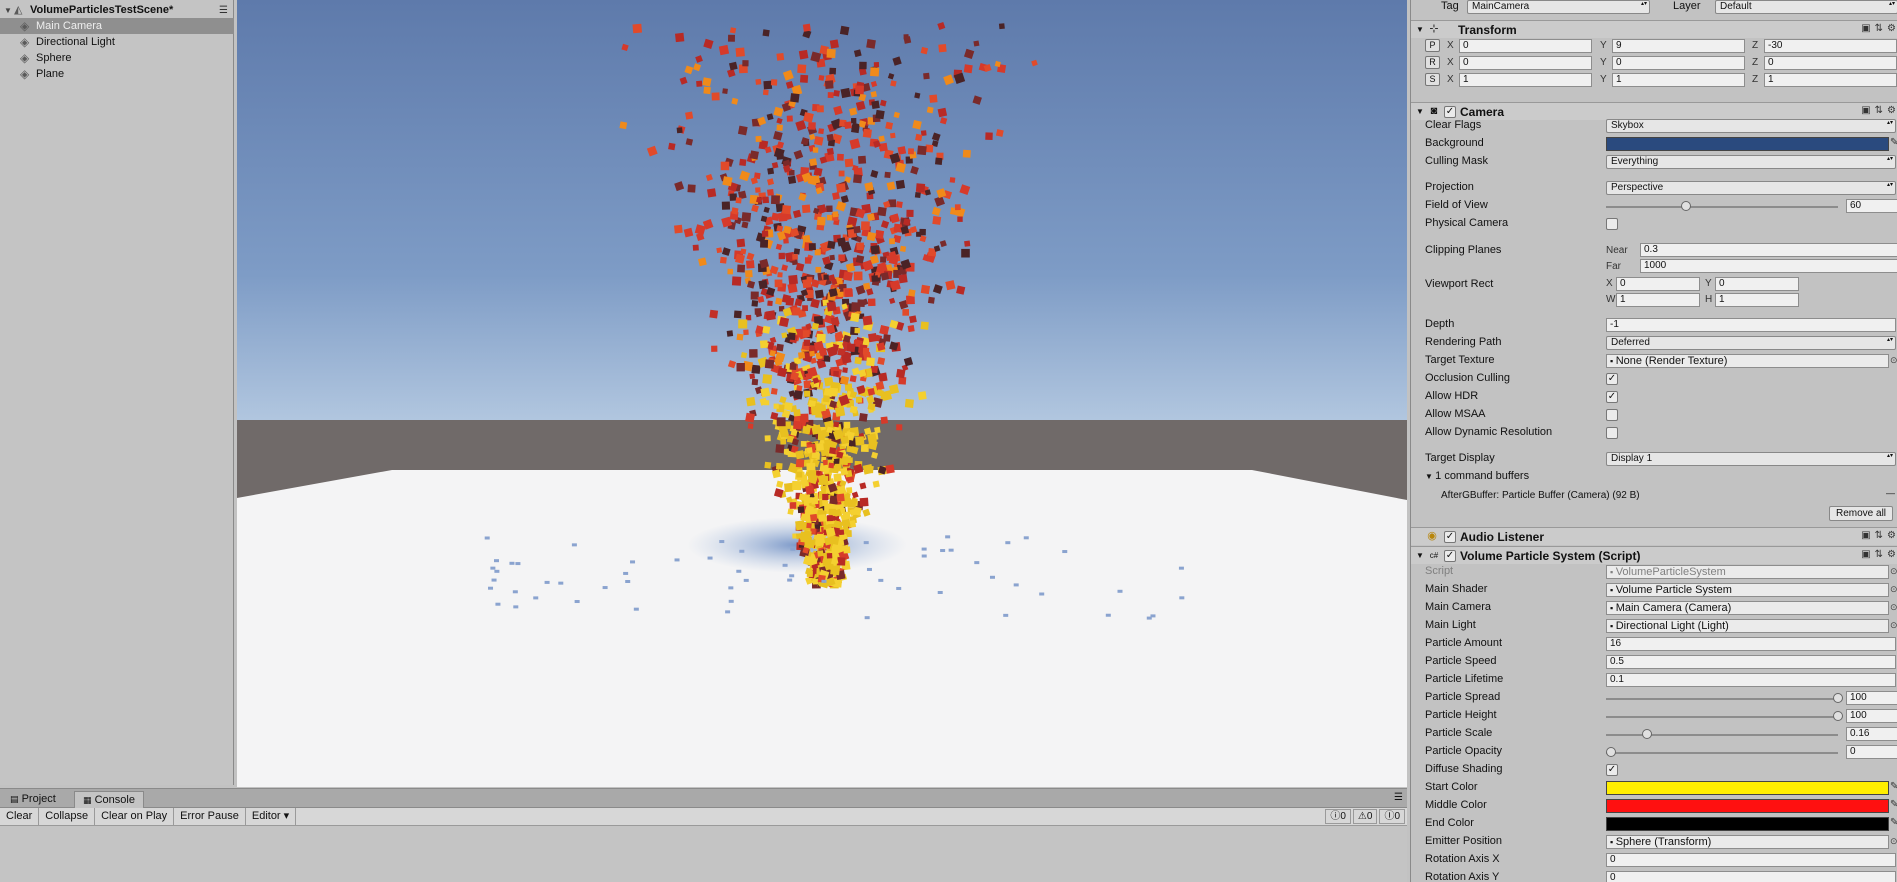 The width and height of the screenshot is (1897, 882). Describe the element at coordinates (117, 26) in the screenshot. I see `hierarchy-item: ◈ Main Camera` at that location.